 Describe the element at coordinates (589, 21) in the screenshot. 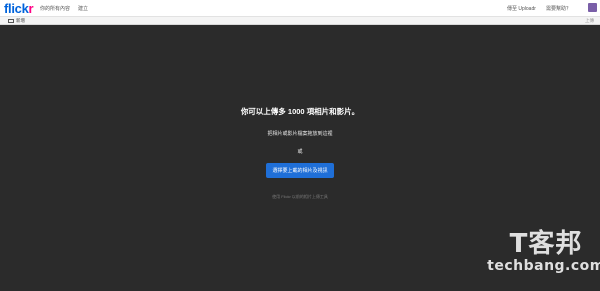

I see `upload-toolbar-button: 上傳` at that location.